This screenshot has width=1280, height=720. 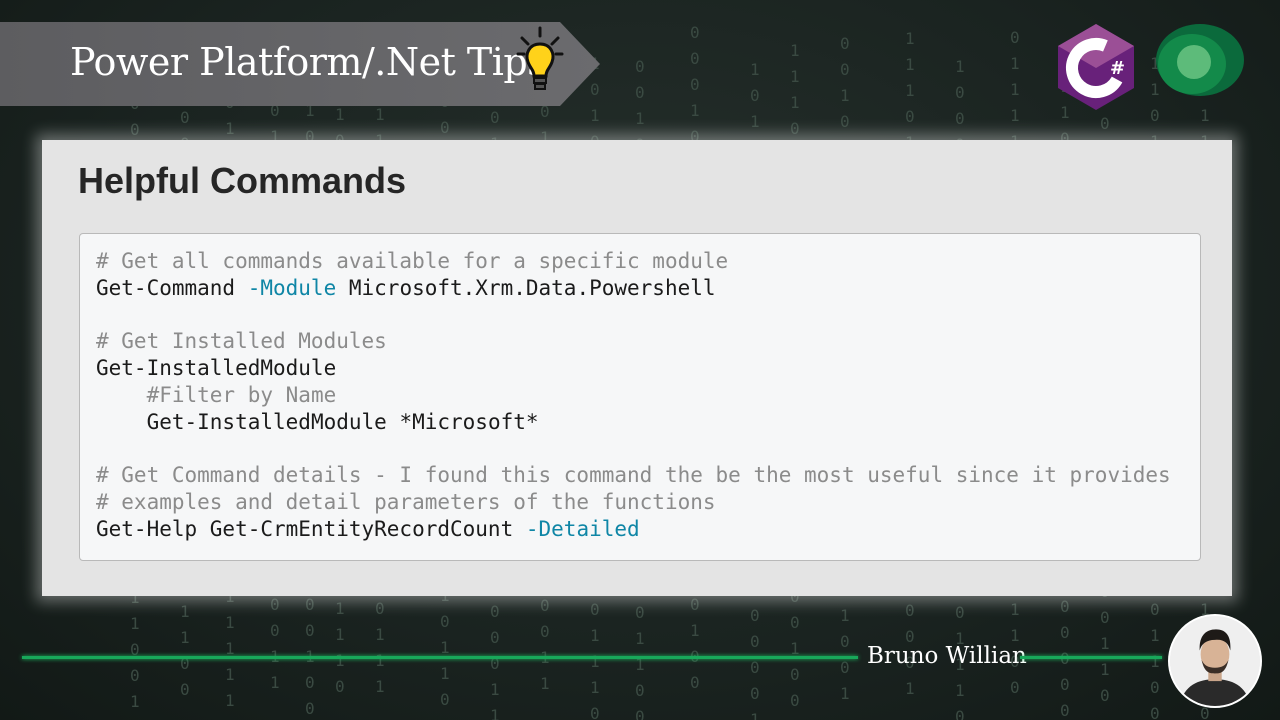 What do you see at coordinates (1215, 661) in the screenshot?
I see `author-avatar` at bounding box center [1215, 661].